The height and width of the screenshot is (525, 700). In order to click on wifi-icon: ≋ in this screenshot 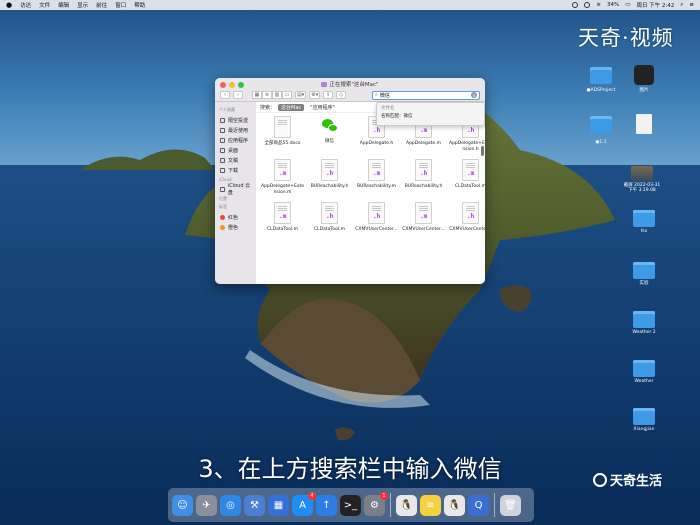, I will do `click(598, 5)`.